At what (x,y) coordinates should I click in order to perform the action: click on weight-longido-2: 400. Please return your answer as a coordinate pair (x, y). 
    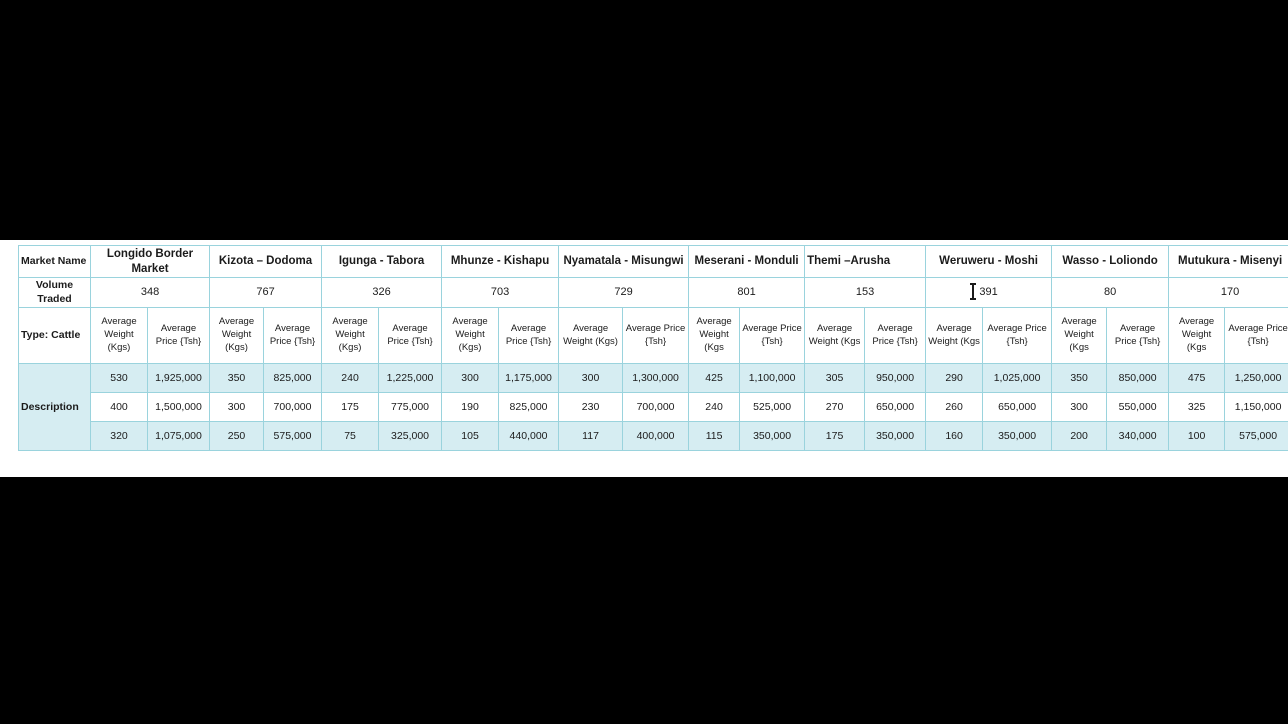
    Looking at the image, I should click on (119, 407).